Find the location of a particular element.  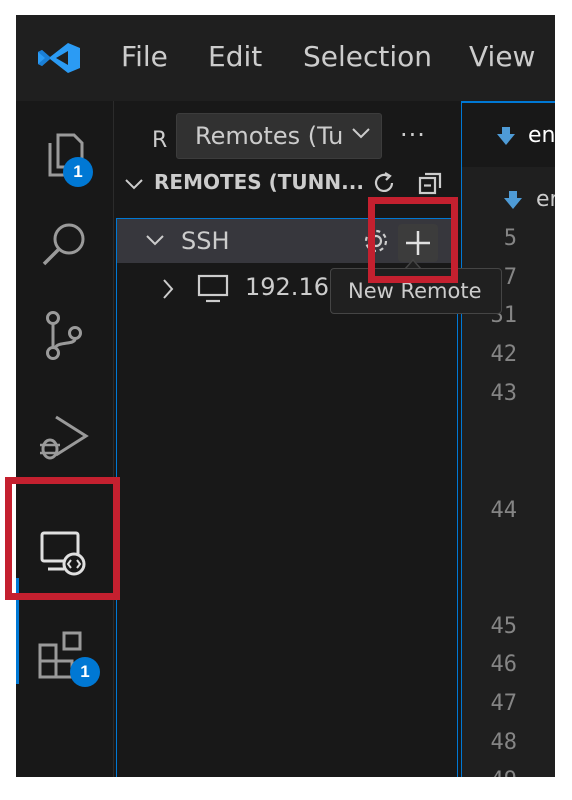

sidebar-view-letter: R is located at coordinates (160, 140).